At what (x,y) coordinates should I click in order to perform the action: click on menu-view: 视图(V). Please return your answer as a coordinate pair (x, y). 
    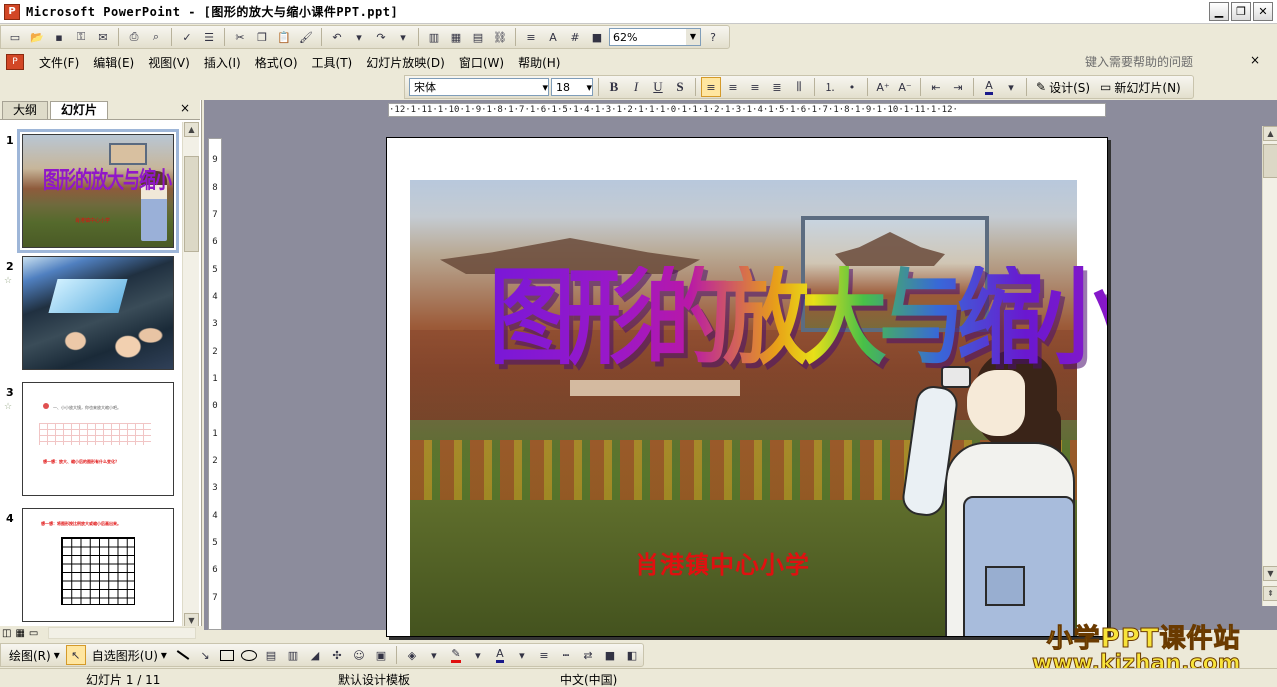
    Looking at the image, I should click on (169, 62).